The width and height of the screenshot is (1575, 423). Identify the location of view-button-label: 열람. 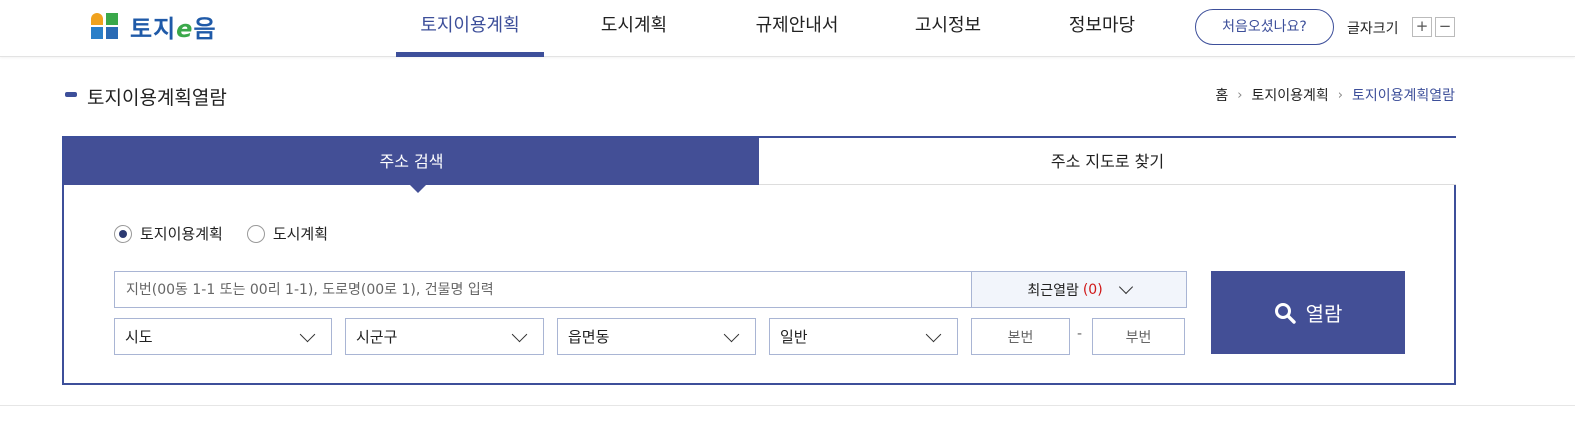
(1324, 314).